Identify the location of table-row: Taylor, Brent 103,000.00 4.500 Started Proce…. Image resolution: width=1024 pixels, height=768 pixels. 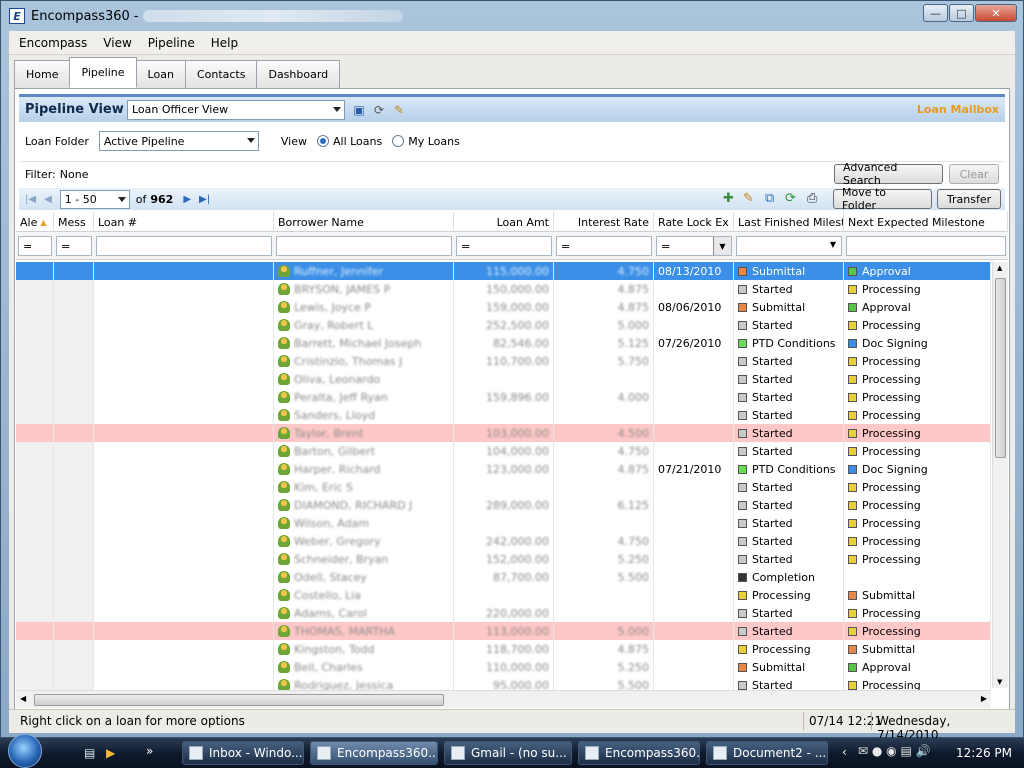
(503, 433).